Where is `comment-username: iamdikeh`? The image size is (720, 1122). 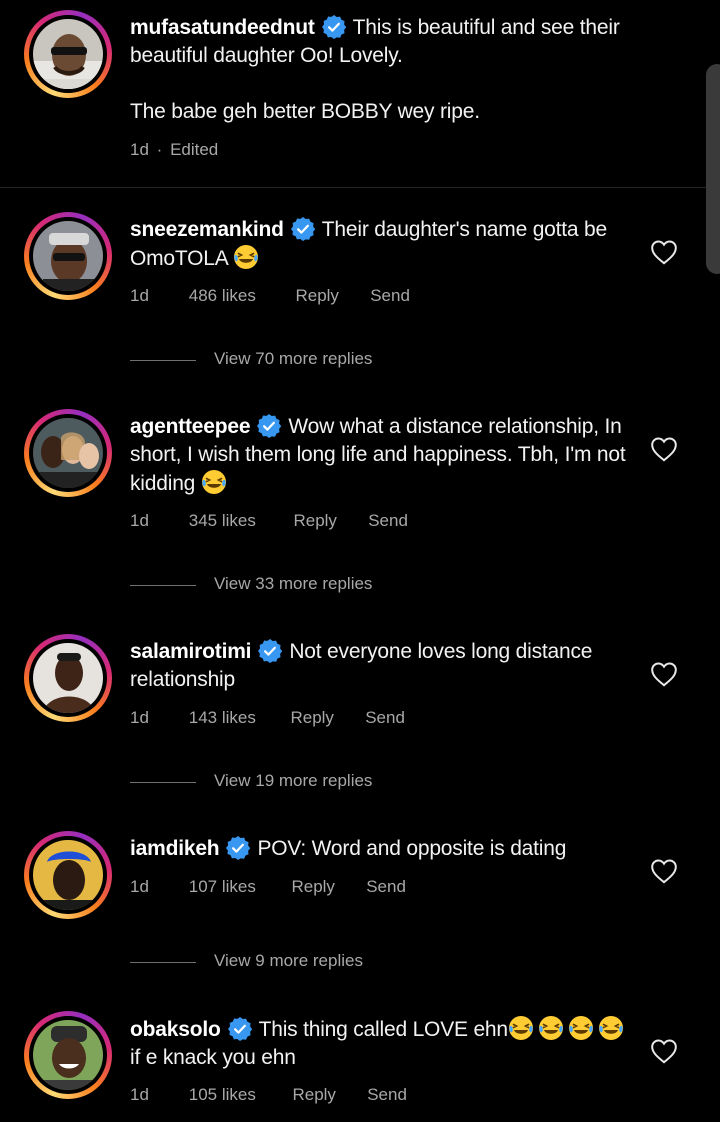
comment-username: iamdikeh is located at coordinates (175, 848).